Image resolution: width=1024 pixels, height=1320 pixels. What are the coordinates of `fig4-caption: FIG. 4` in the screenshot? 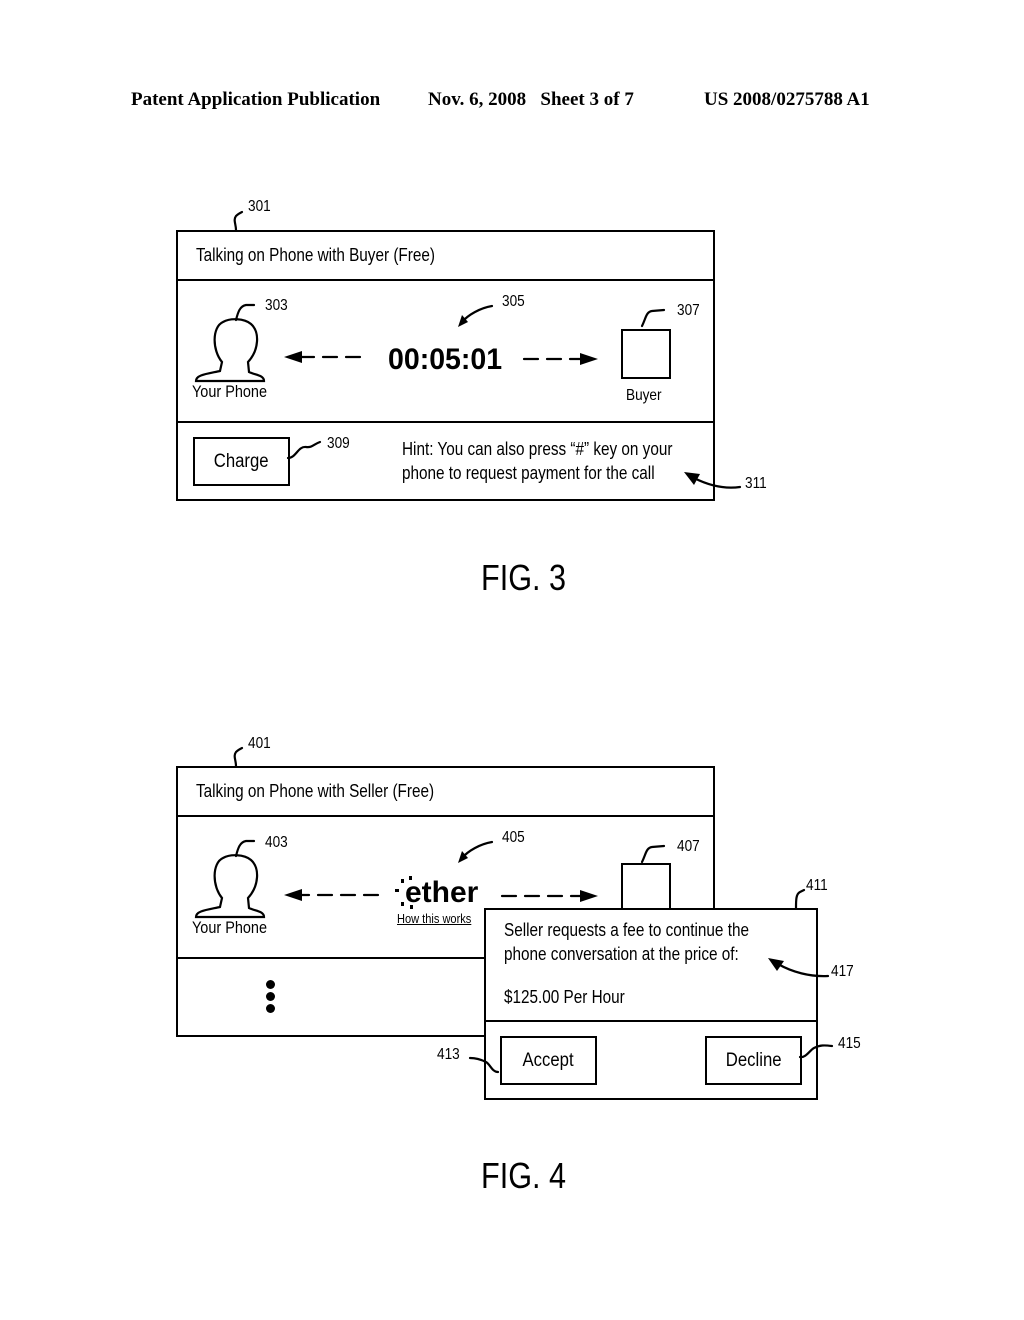 It's located at (524, 1175).